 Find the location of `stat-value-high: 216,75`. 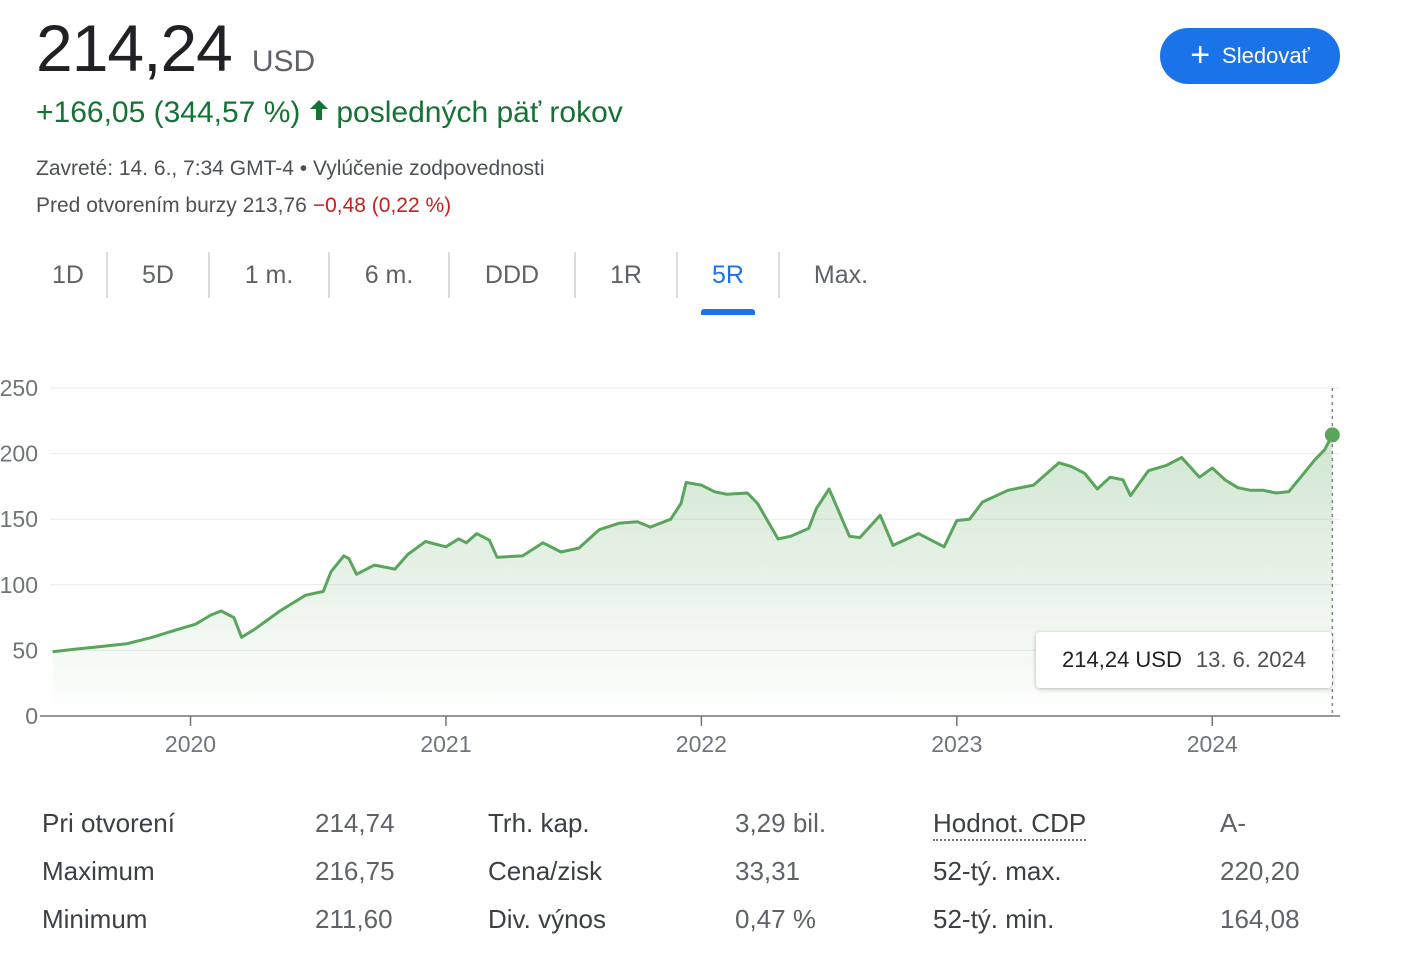

stat-value-high: 216,75 is located at coordinates (355, 871).